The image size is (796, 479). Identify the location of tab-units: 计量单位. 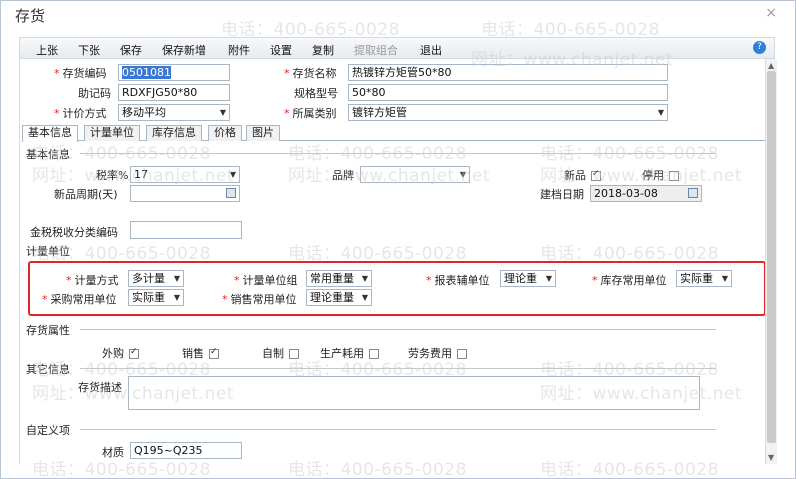
(112, 133).